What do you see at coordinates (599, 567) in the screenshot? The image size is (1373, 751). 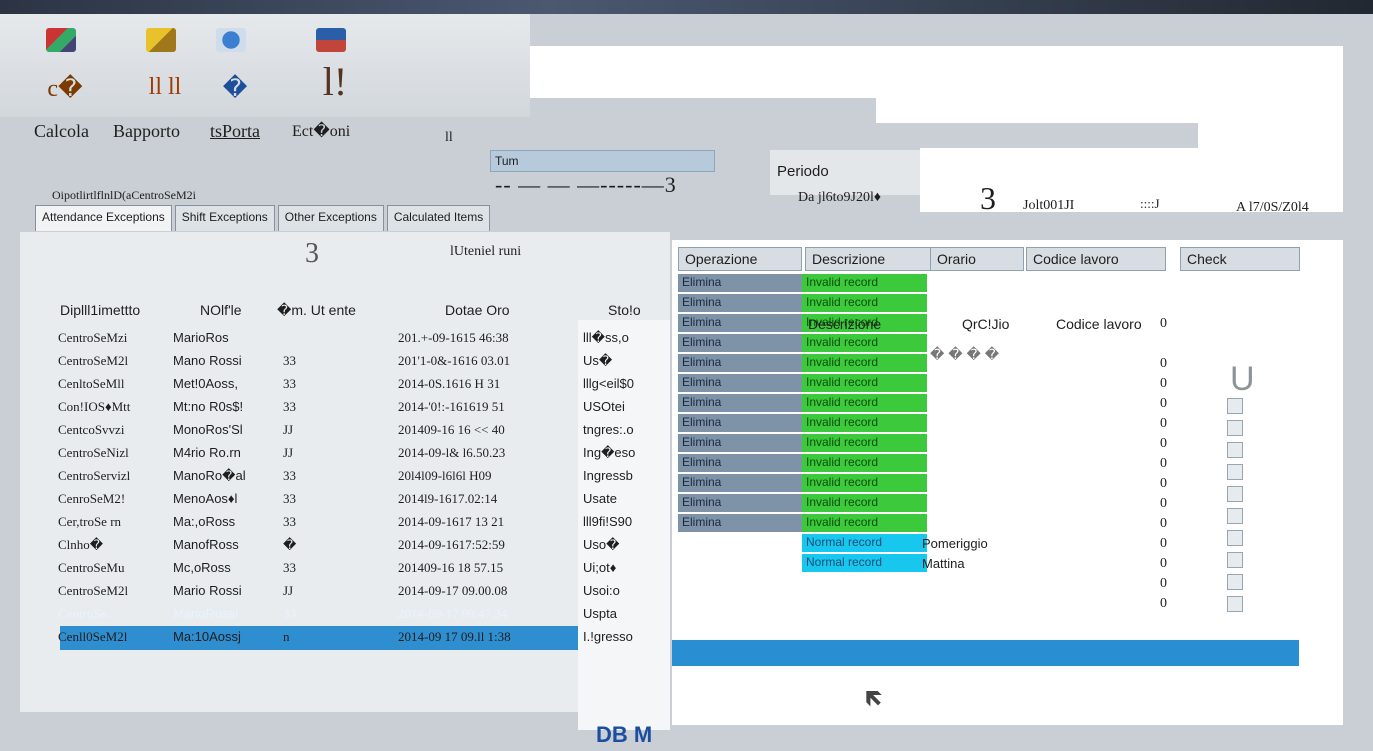 I see `status-cell: Ui;ot♦` at bounding box center [599, 567].